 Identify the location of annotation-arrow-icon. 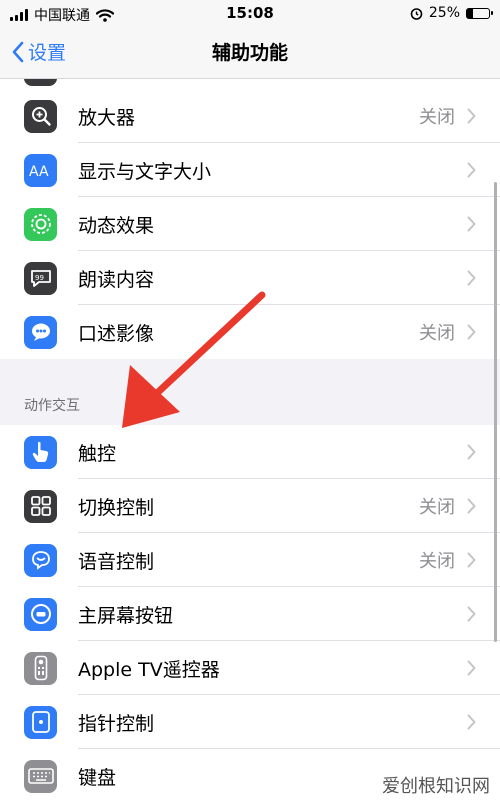
(194, 359).